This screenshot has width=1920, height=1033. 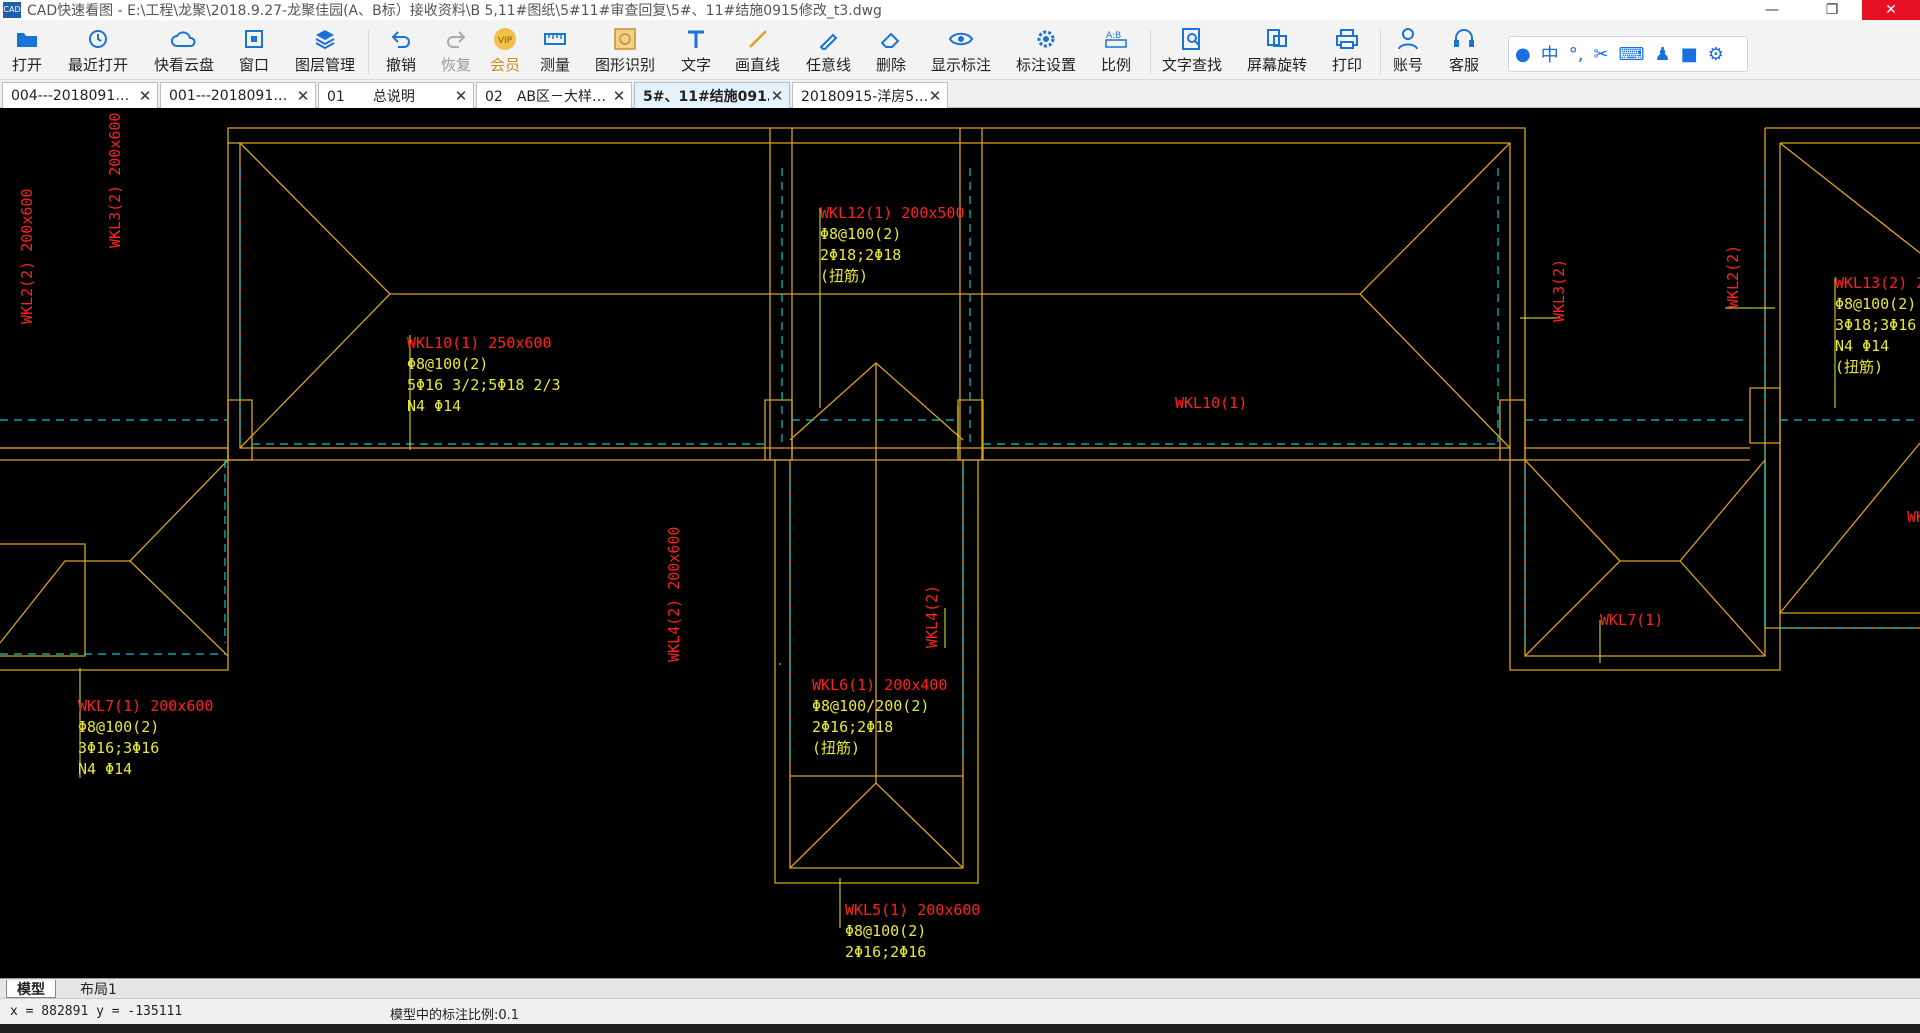 I want to click on doc-tab: 001---2018091… ✕, so click(x=238, y=95).